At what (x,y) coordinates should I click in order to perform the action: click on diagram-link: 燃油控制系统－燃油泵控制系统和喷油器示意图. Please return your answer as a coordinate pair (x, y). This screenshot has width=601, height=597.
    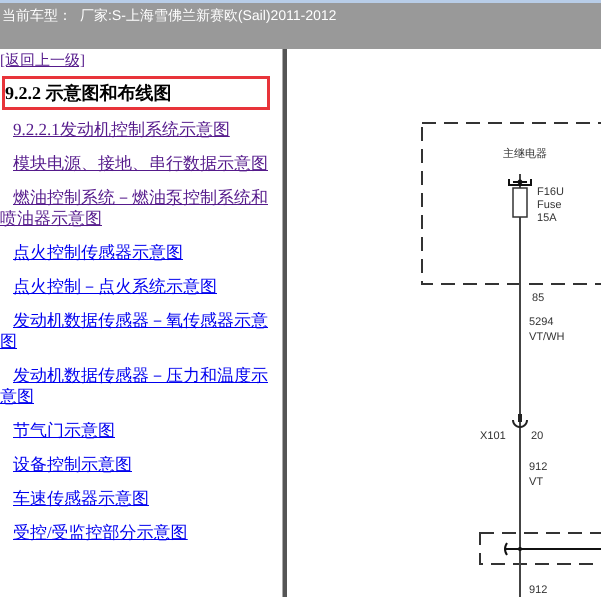
    Looking at the image, I should click on (140, 208).